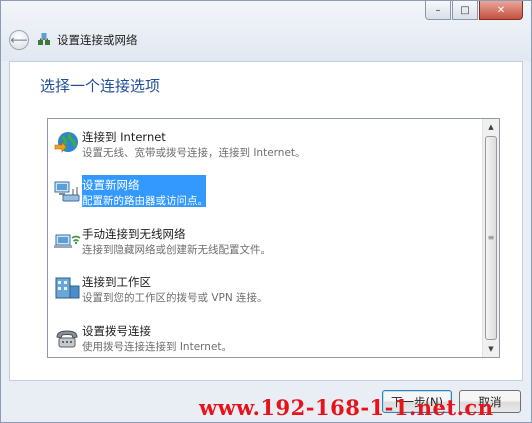  I want to click on option-connect-internet: 连接到 Internet 设置无线、宽带或拨号连接，连接到 Internet。, so click(266, 144).